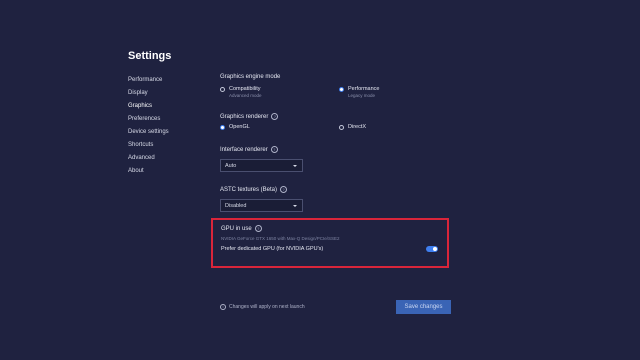 The height and width of the screenshot is (360, 640). What do you see at coordinates (222, 89) in the screenshot?
I see `radio-compatibility-indicator` at bounding box center [222, 89].